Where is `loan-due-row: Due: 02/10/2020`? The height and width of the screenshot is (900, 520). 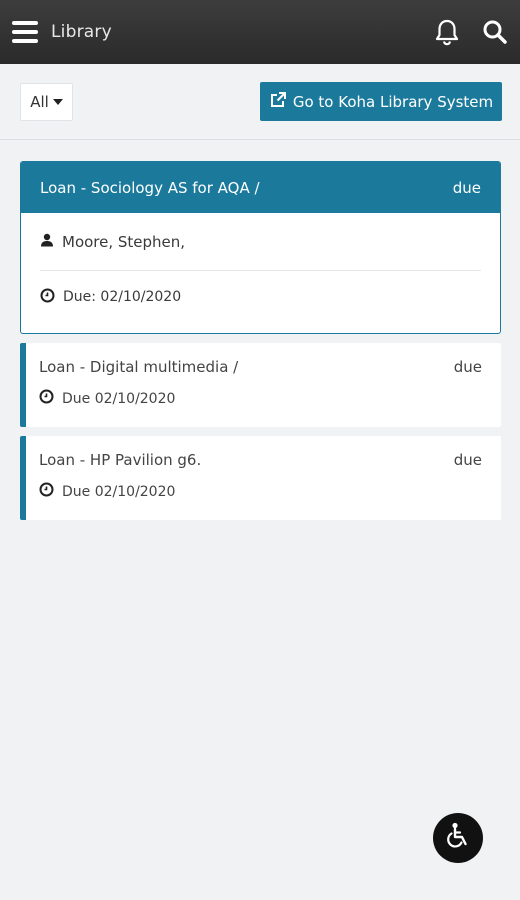 loan-due-row: Due: 02/10/2020 is located at coordinates (260, 297).